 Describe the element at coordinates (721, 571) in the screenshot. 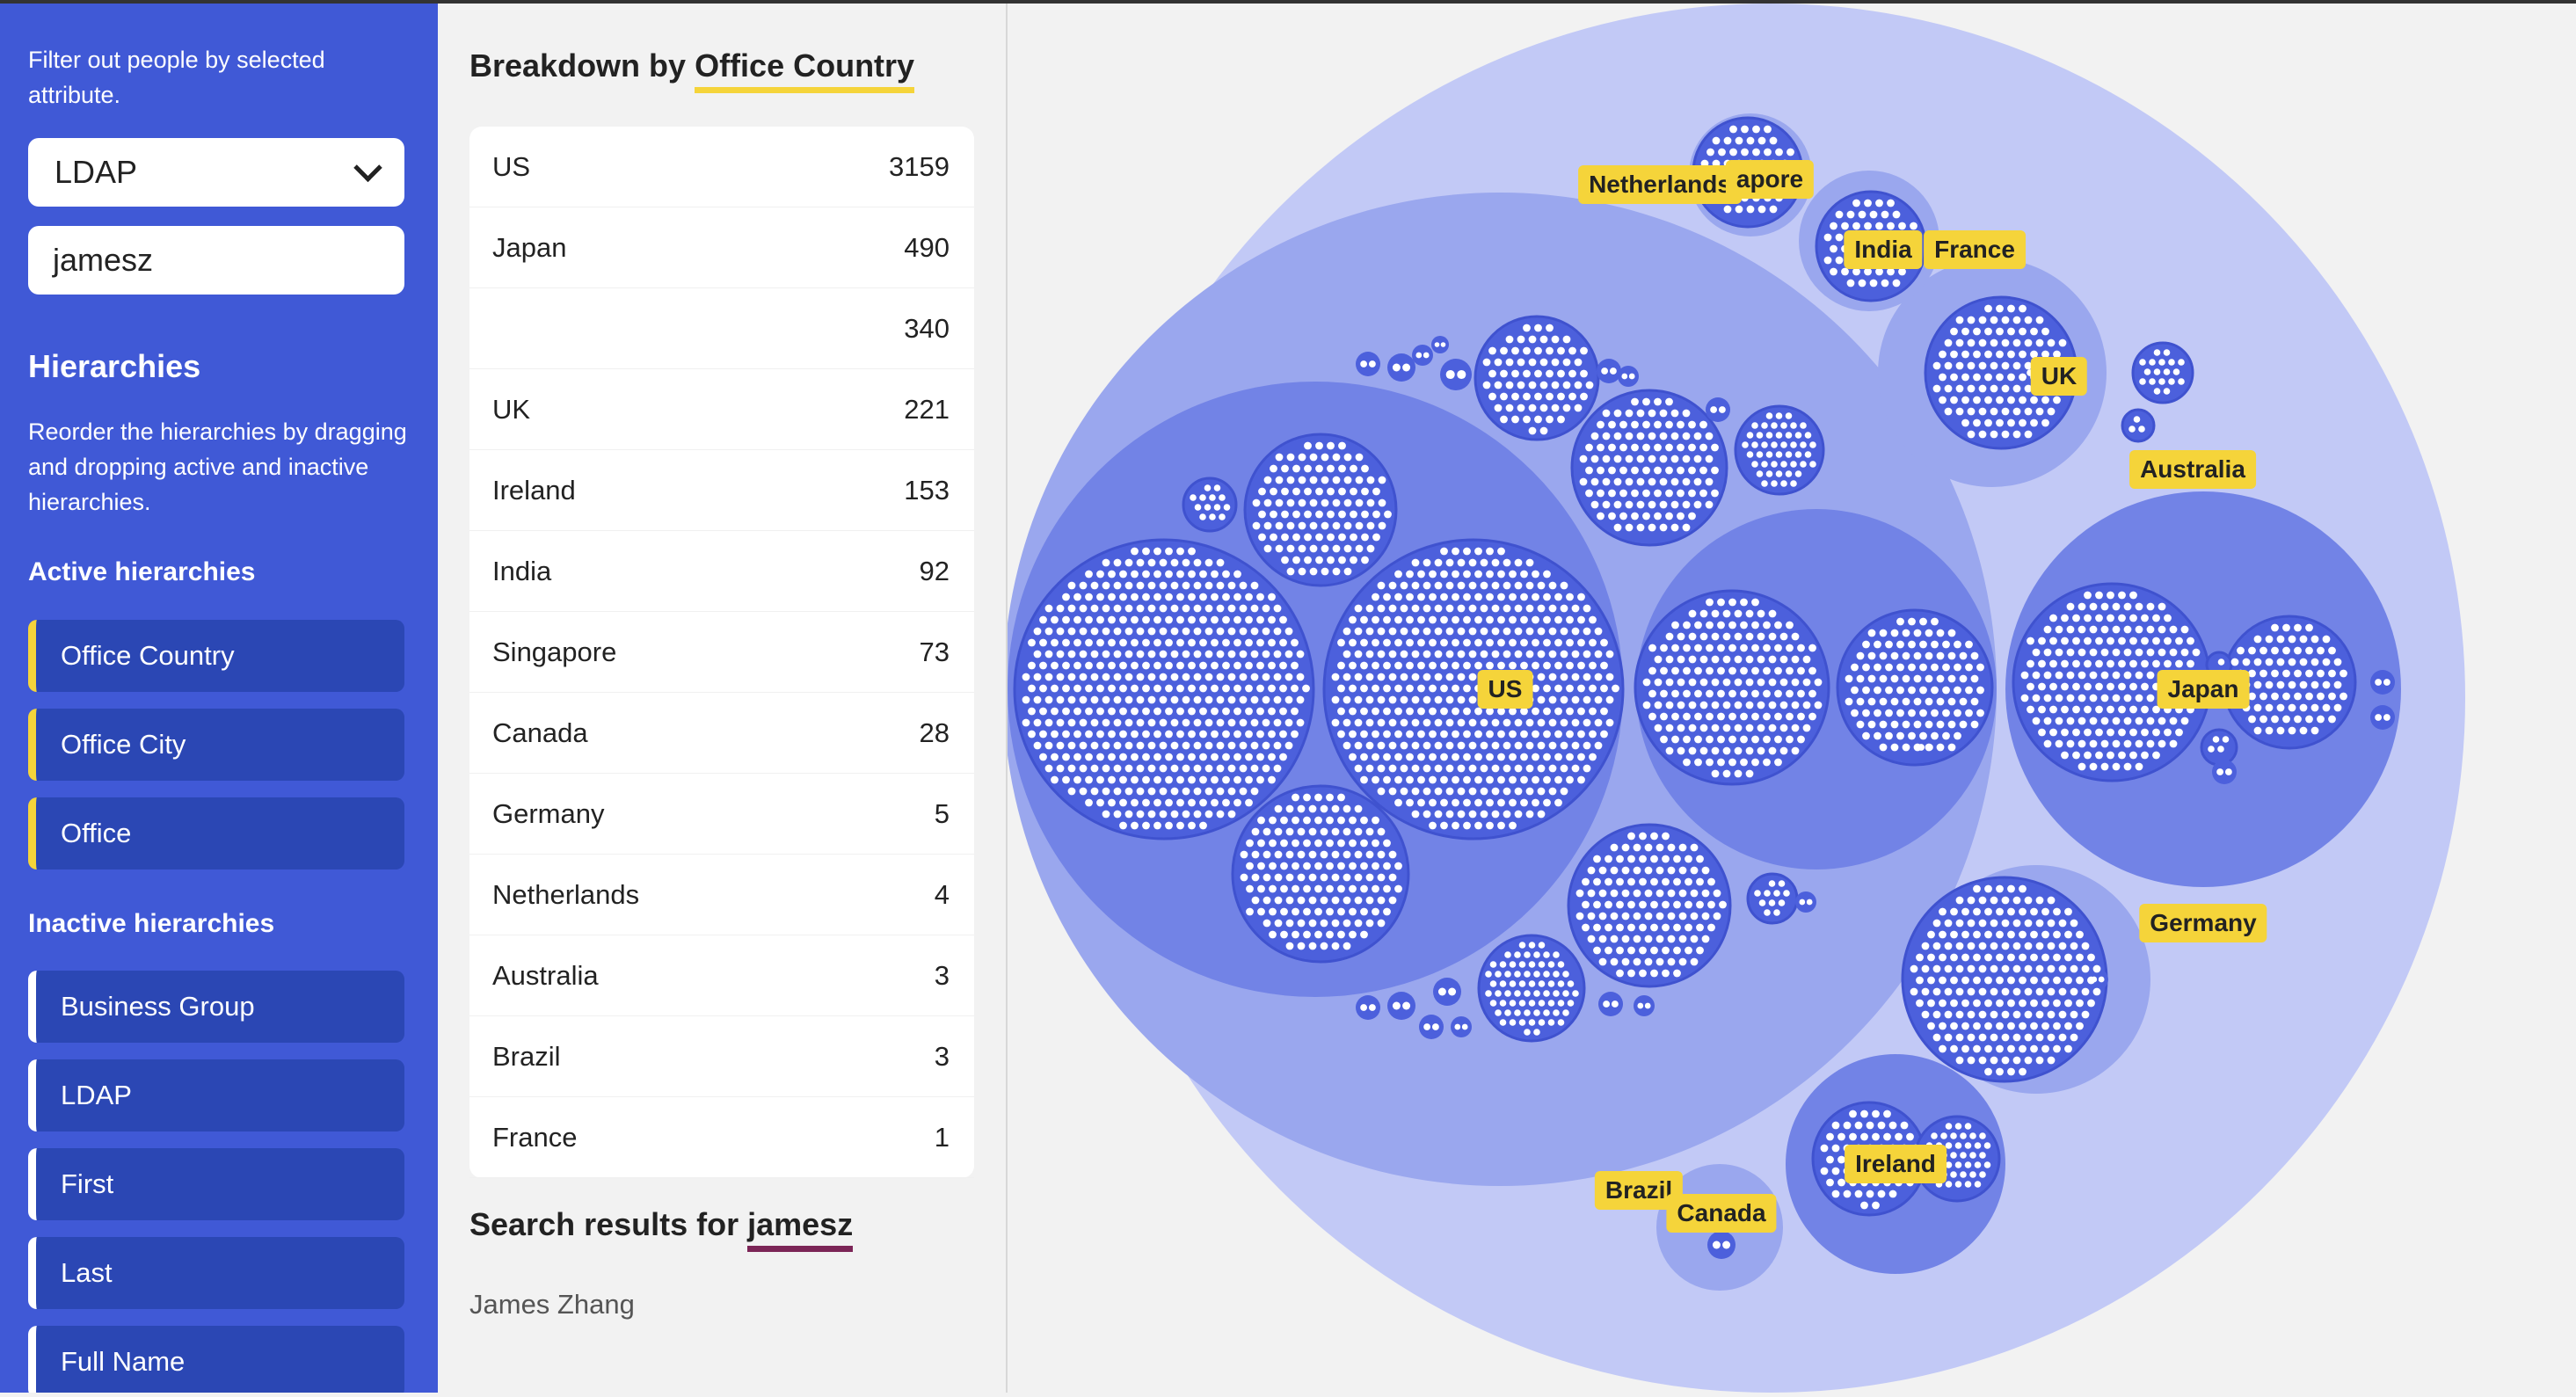

I see `breakdown-row: India 92` at that location.